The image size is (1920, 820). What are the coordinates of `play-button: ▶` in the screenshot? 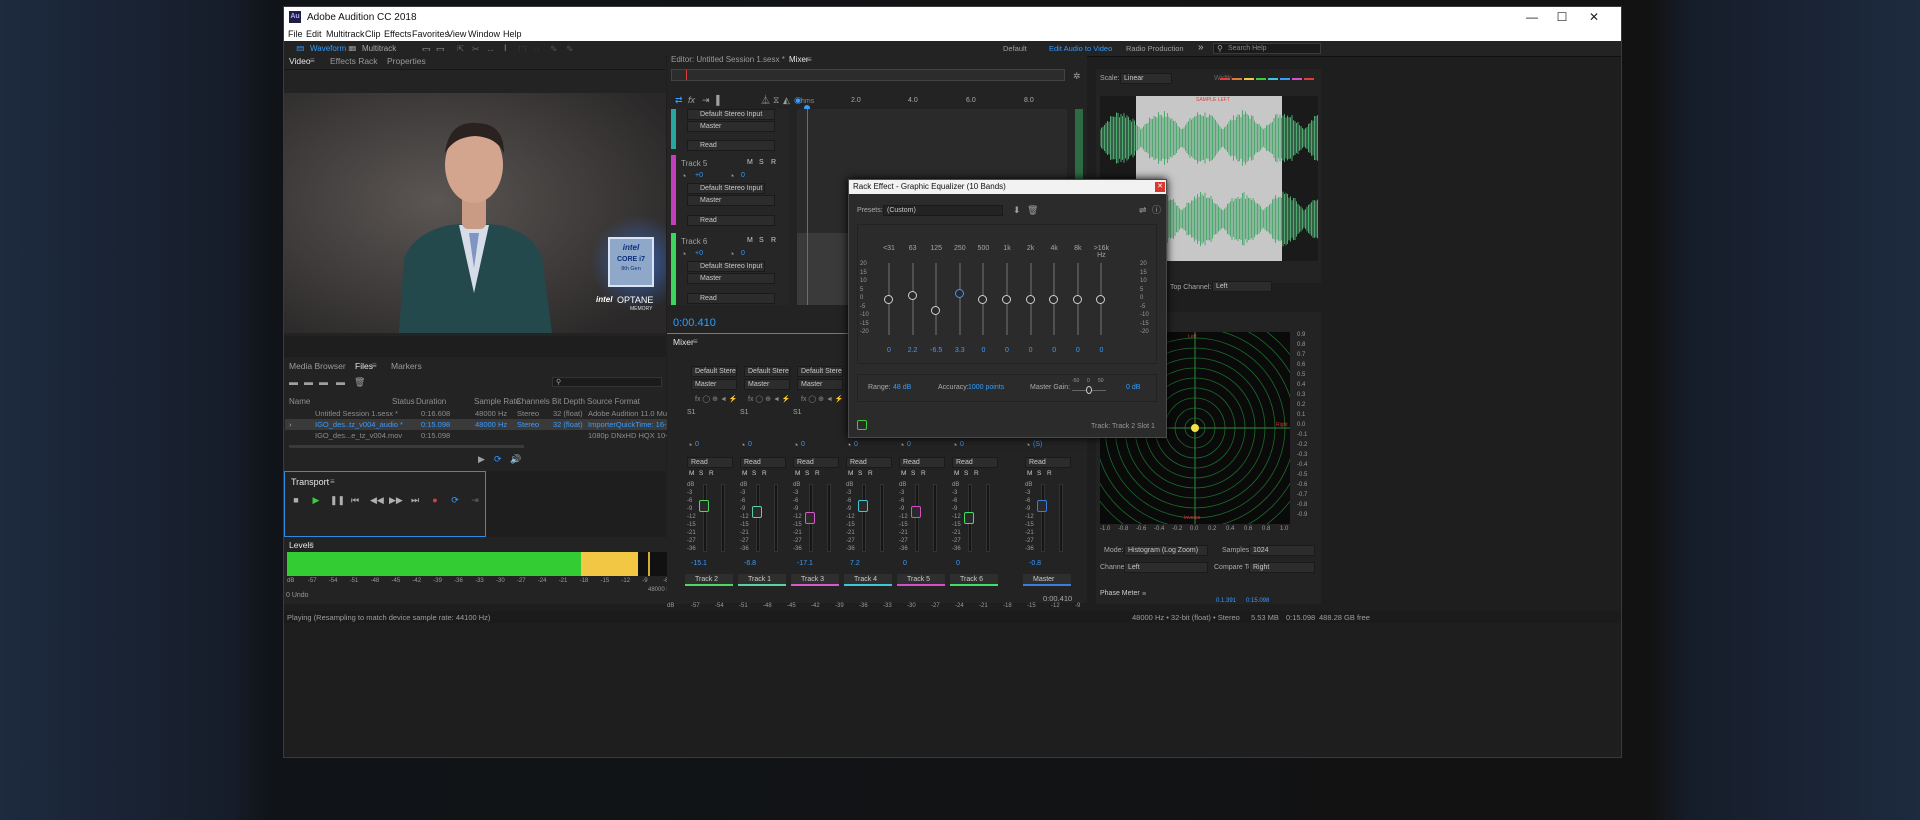 It's located at (316, 500).